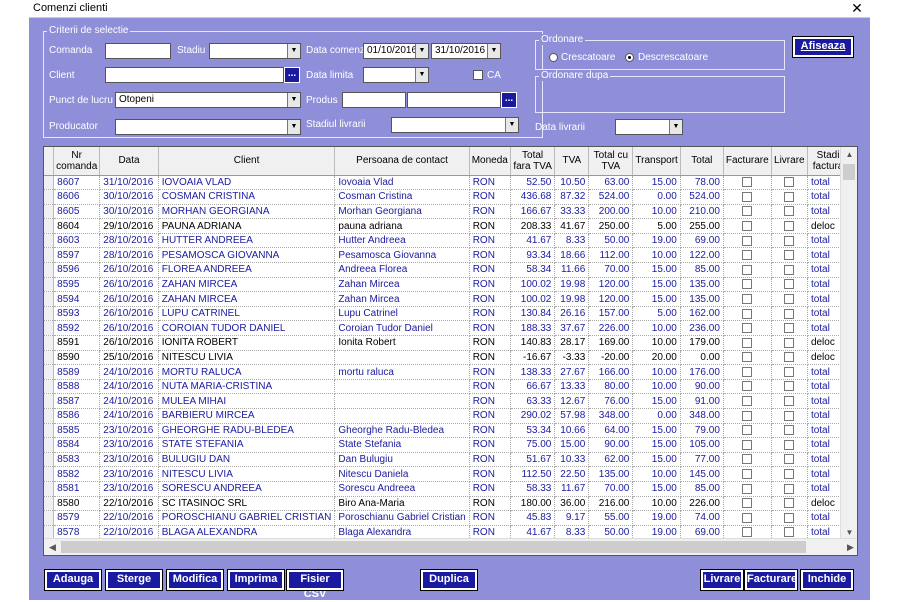 This screenshot has width=900, height=602. Describe the element at coordinates (466, 51) in the screenshot. I see `date-to-picker: 31/10/2016 ▼` at that location.